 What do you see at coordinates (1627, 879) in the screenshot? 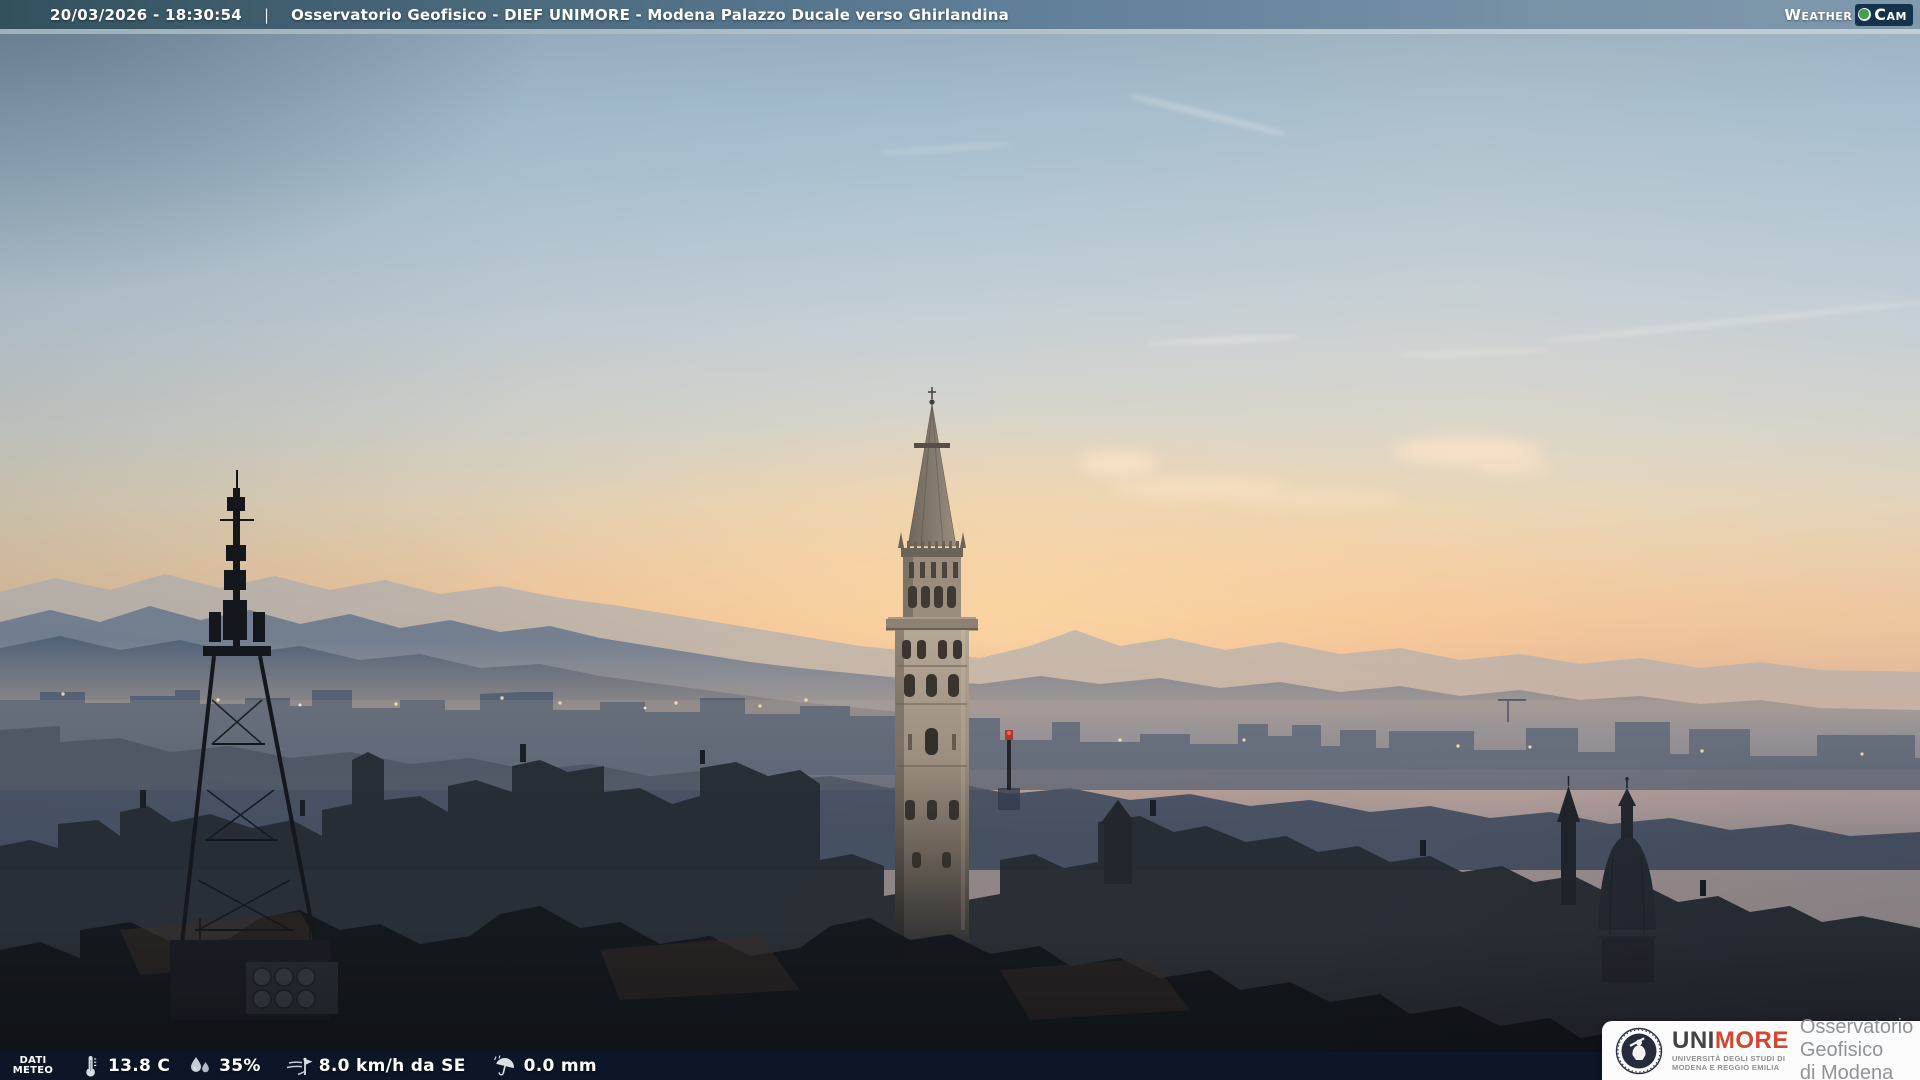
I see `church-dome` at bounding box center [1627, 879].